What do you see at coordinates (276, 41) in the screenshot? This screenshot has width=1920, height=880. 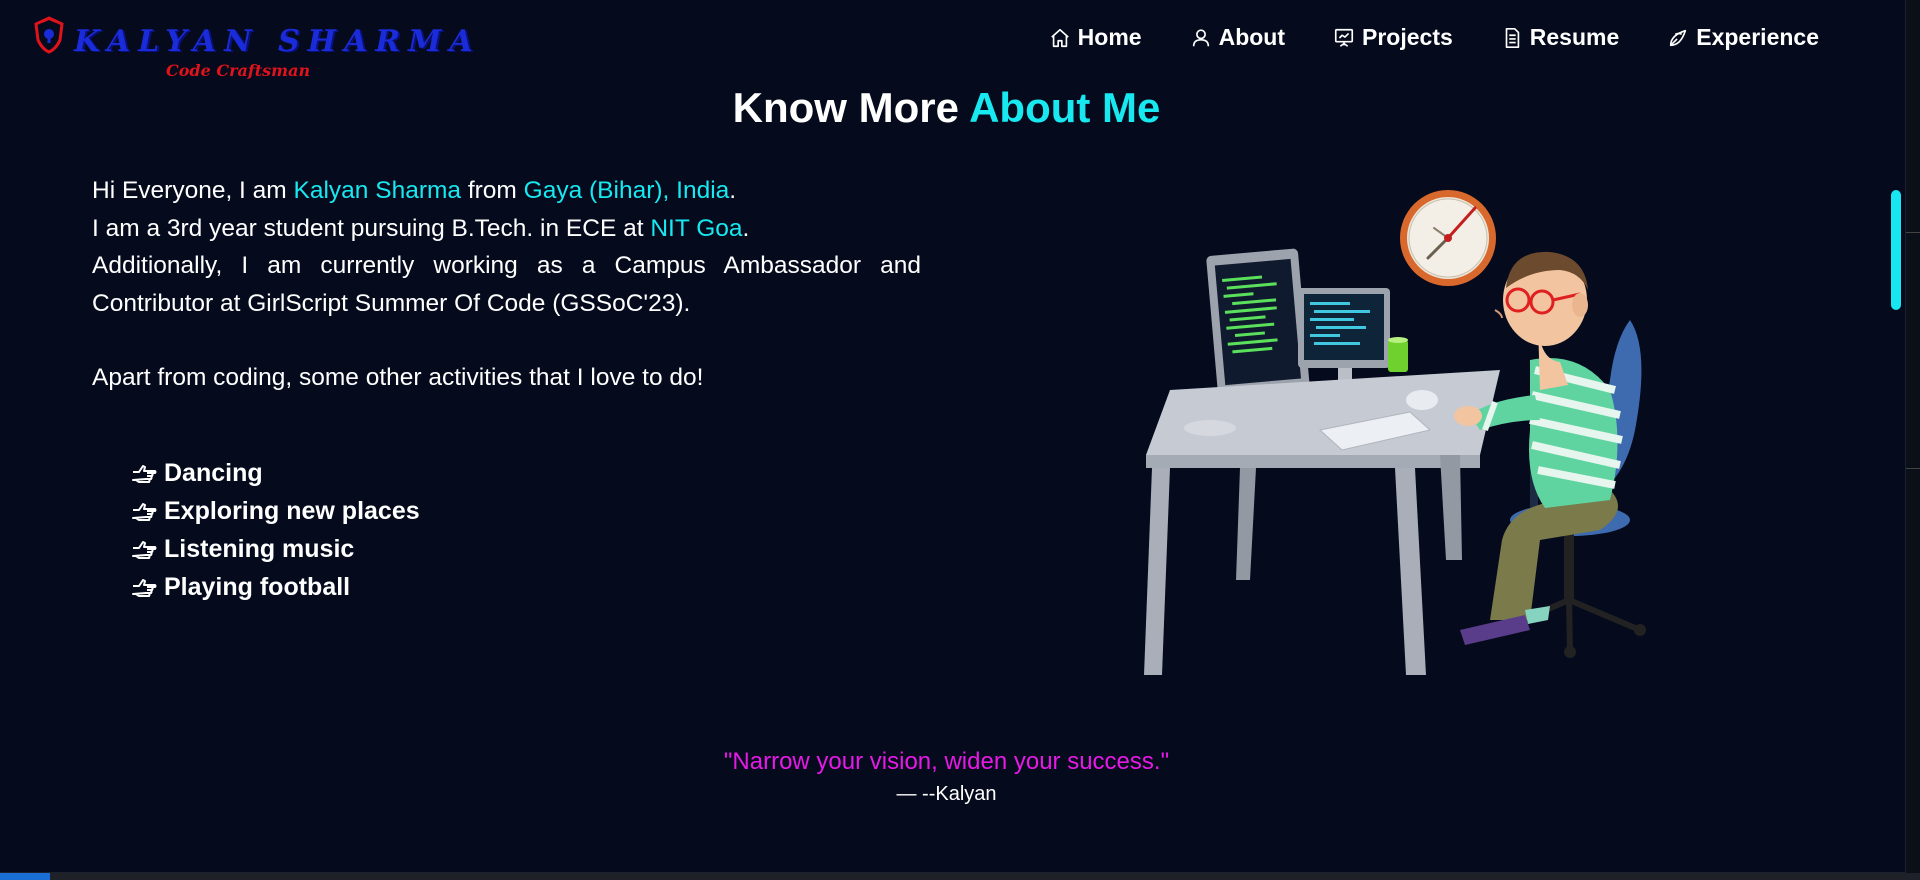 I see `logo-title: KALYAN SHARMA` at bounding box center [276, 41].